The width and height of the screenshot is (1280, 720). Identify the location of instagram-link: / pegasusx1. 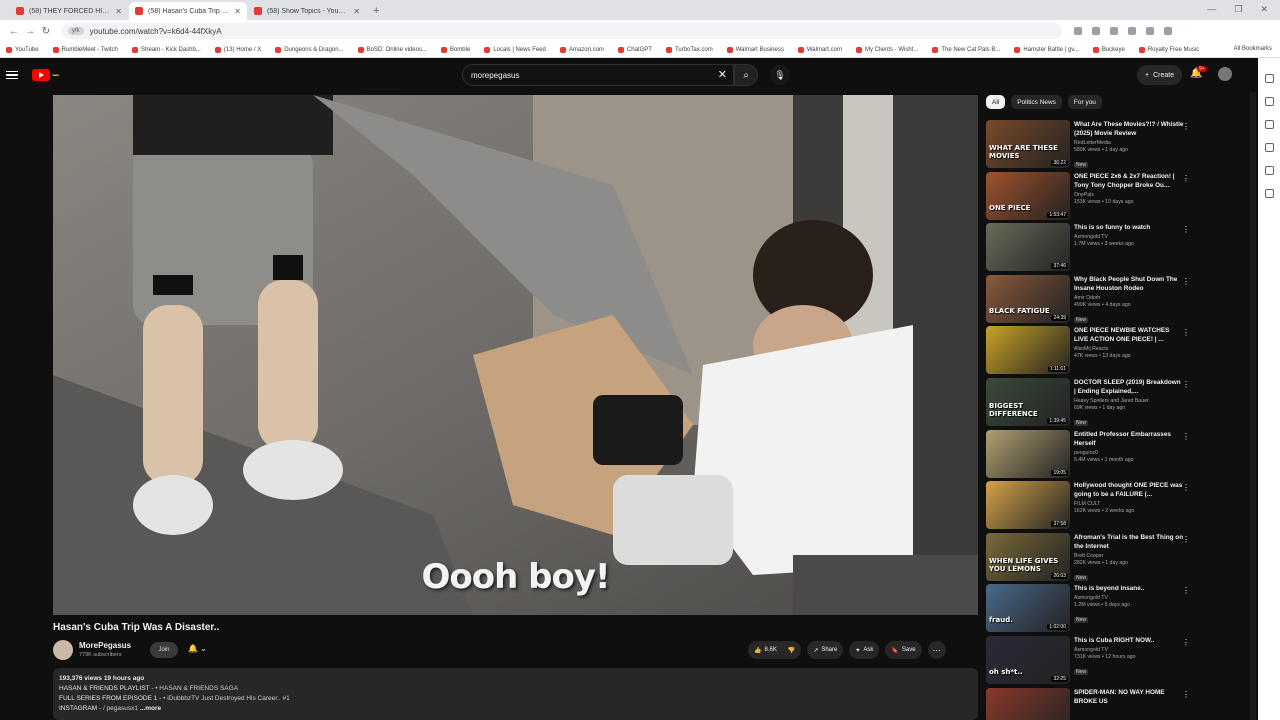
(120, 708).